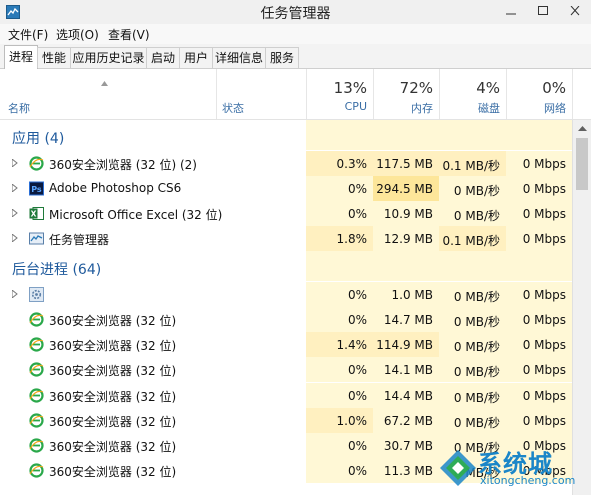 This screenshot has width=591, height=495. Describe the element at coordinates (286, 239) in the screenshot. I see `process-row: 1.8% 12.9 MB 0.1 MB/秒 0 Mbps 任务管理器` at that location.